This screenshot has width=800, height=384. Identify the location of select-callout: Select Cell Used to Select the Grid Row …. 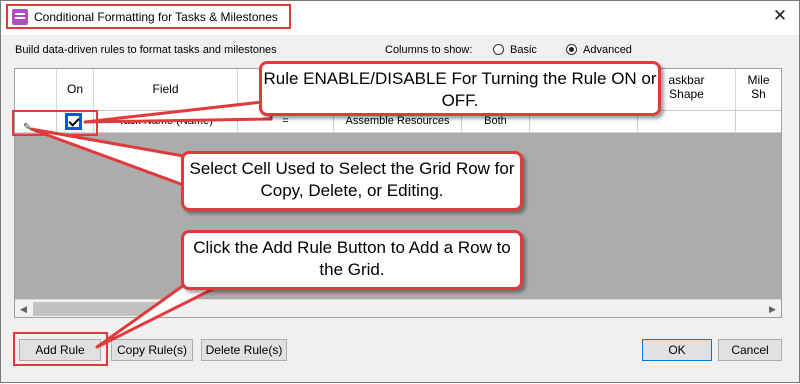
(352, 181).